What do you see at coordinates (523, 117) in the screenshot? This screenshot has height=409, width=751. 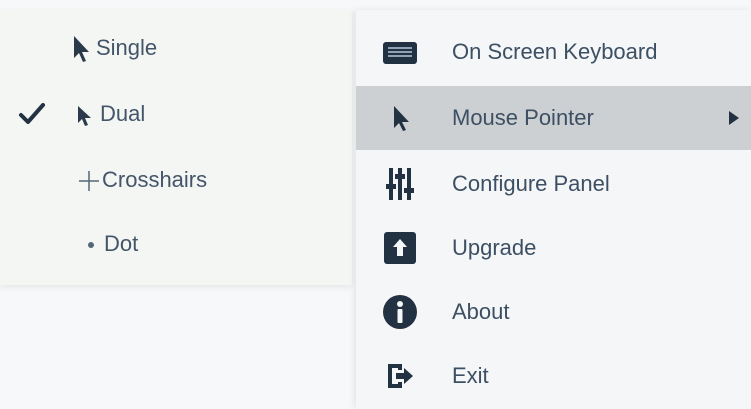 I see `menu-item-label: Mouse Pointer` at bounding box center [523, 117].